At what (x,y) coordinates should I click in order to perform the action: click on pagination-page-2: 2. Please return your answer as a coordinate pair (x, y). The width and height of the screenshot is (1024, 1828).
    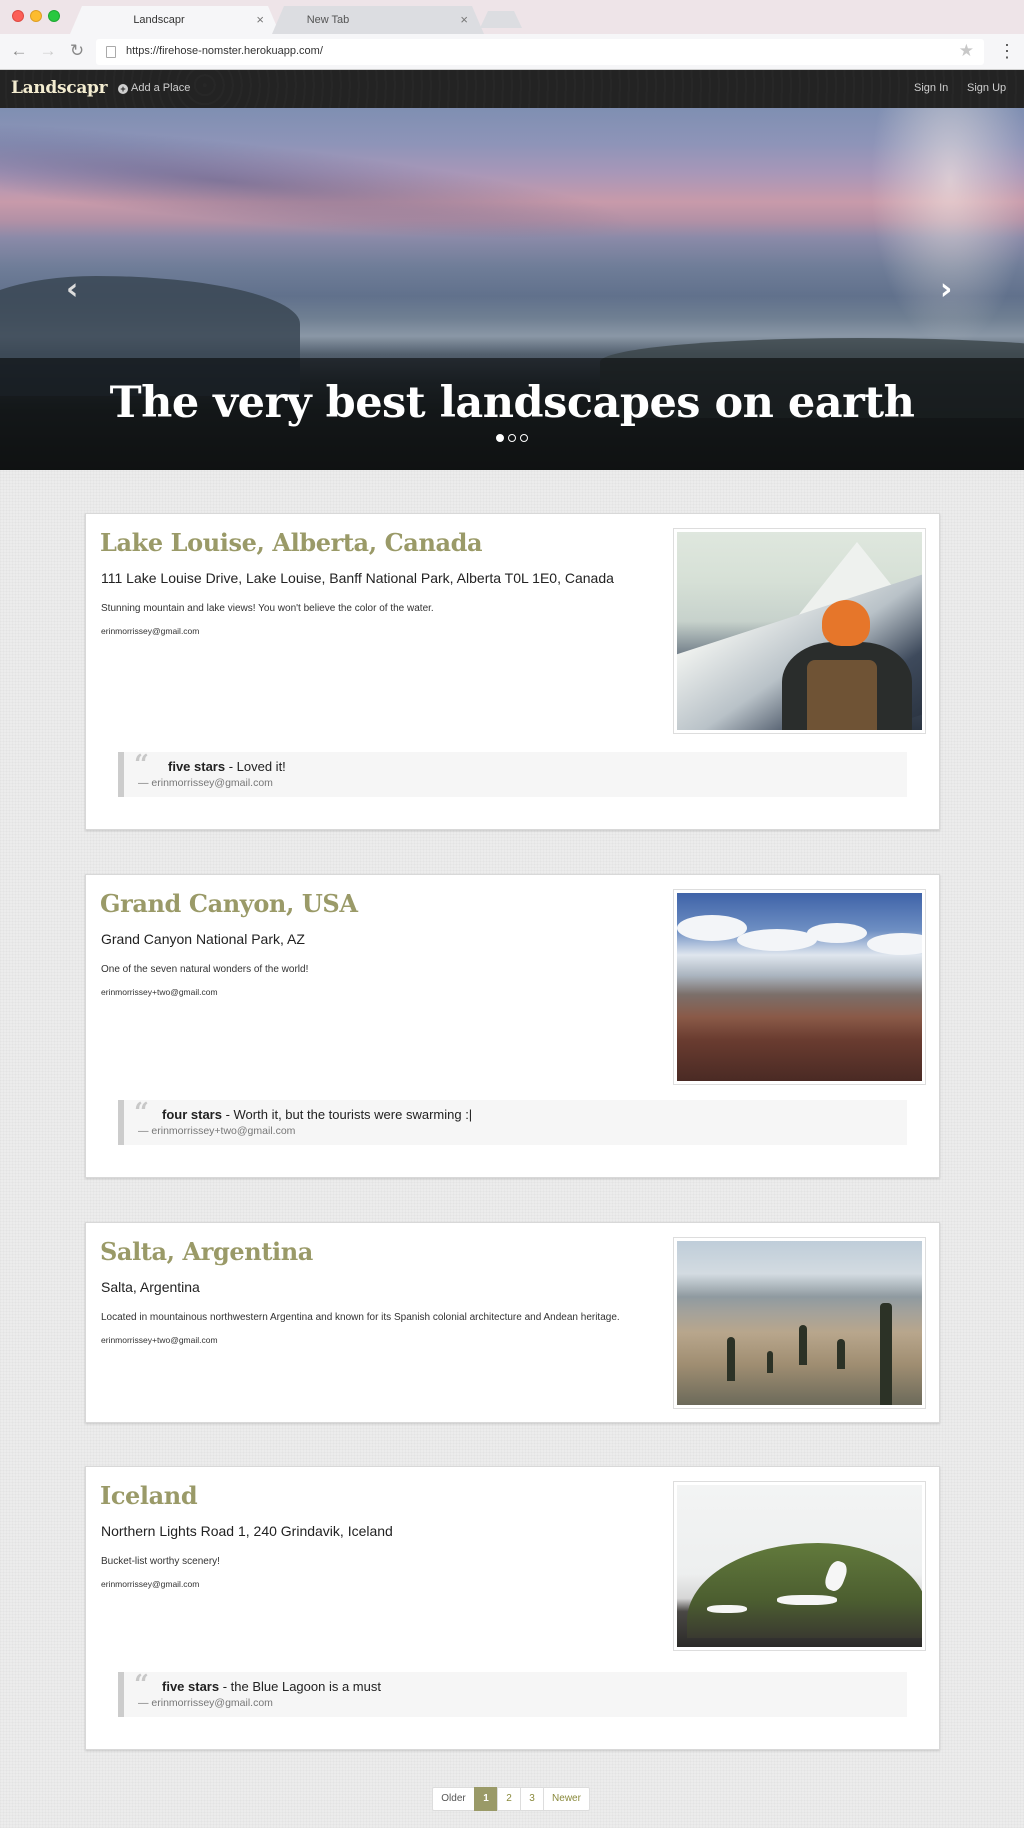
    Looking at the image, I should click on (509, 1799).